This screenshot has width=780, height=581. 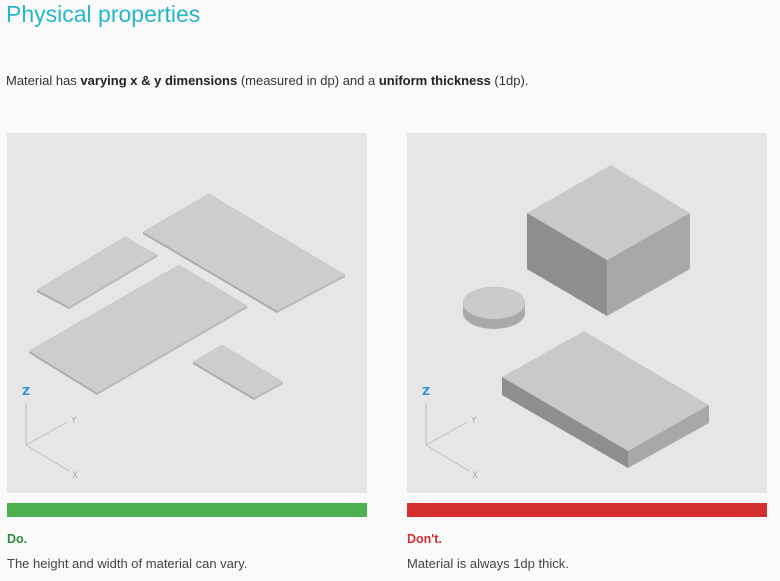 What do you see at coordinates (187, 510) in the screenshot?
I see `do-status-bar` at bounding box center [187, 510].